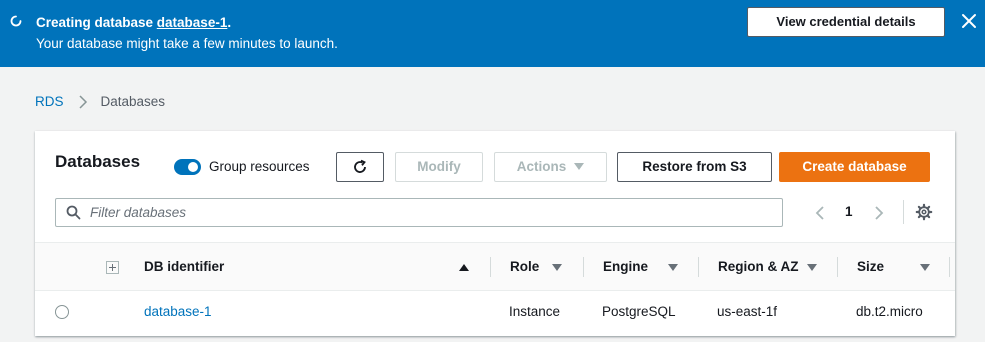 This screenshot has width=985, height=342. Describe the element at coordinates (112, 267) in the screenshot. I see `expand-all-icon` at that location.